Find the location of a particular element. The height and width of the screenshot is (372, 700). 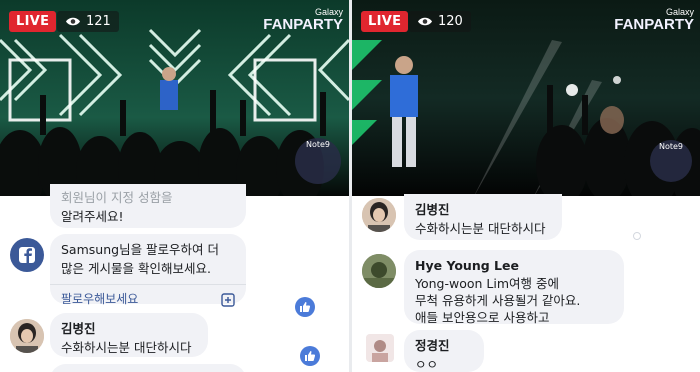

viewer-count-badge: 120 is located at coordinates (440, 21).